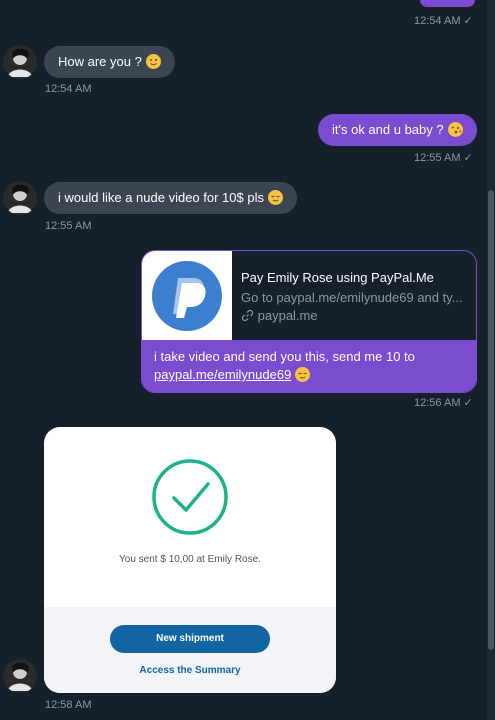 The height and width of the screenshot is (720, 495). Describe the element at coordinates (455, 129) in the screenshot. I see `kissing-emoji-icon` at that location.